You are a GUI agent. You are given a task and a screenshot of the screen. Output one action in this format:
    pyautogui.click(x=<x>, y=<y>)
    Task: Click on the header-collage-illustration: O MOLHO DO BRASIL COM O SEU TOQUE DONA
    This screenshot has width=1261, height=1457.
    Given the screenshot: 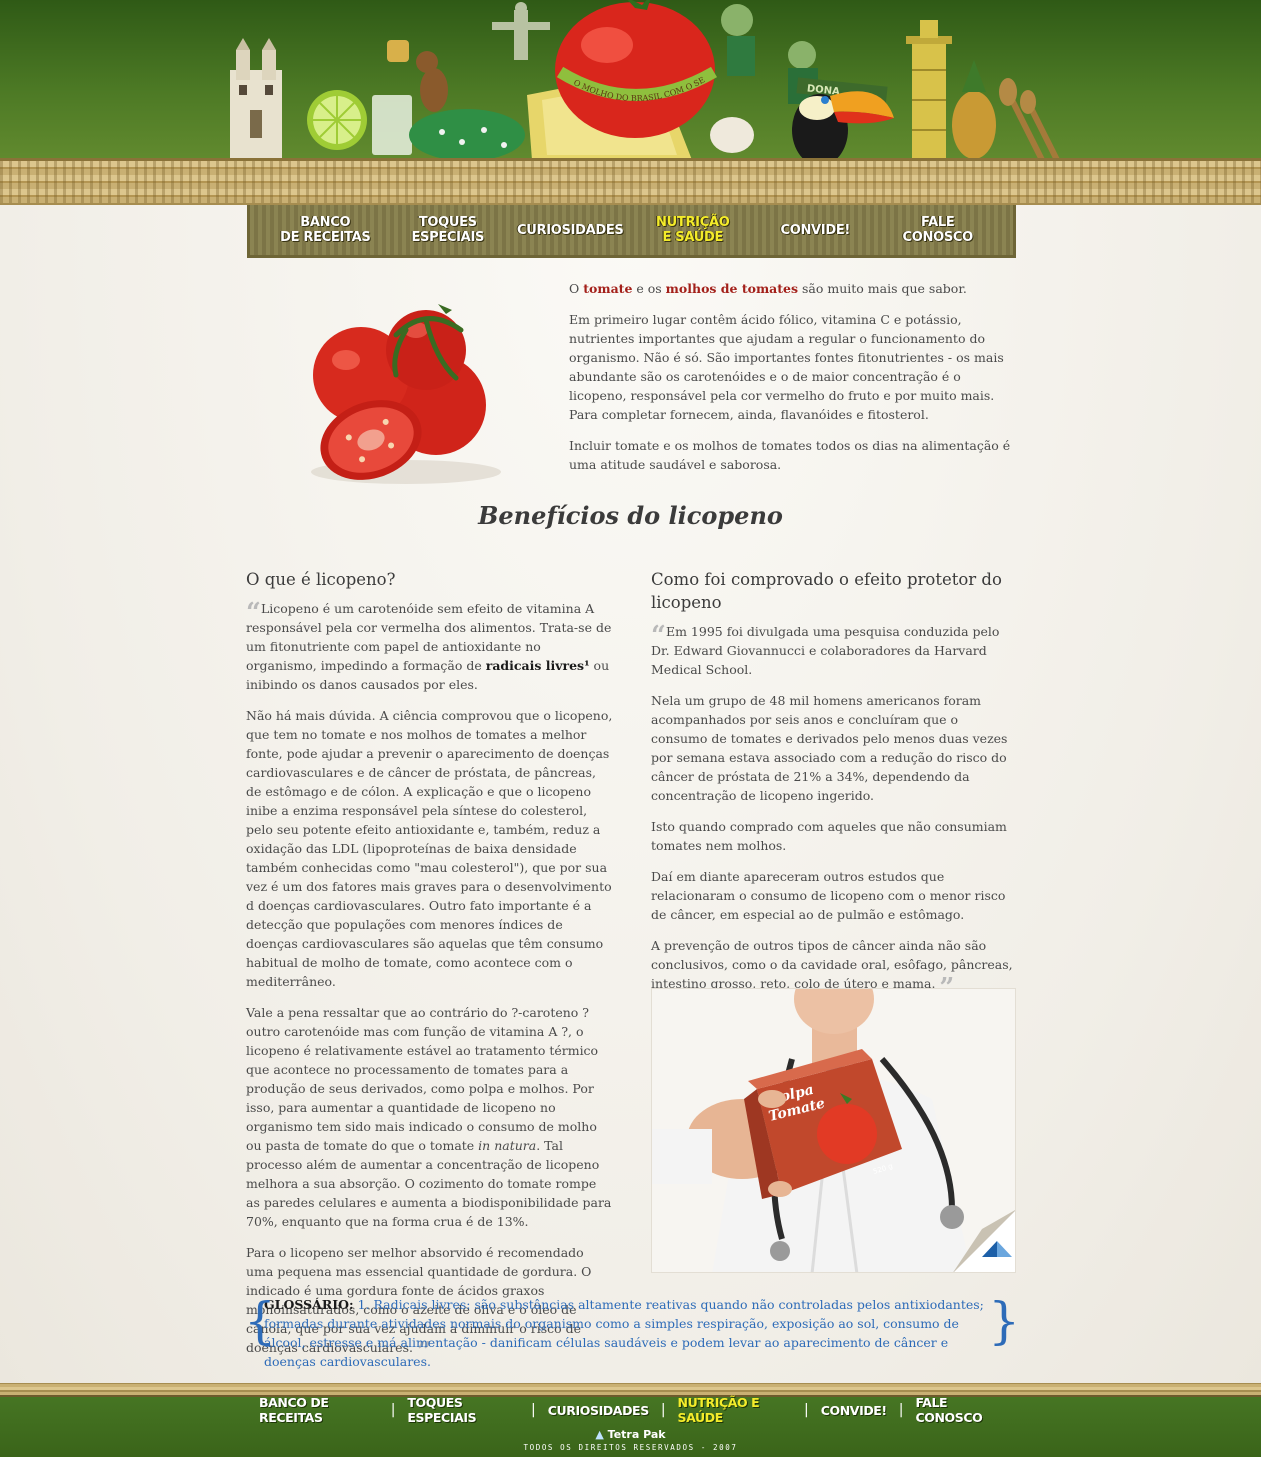 What is the action you would take?
    pyautogui.click(x=641, y=80)
    